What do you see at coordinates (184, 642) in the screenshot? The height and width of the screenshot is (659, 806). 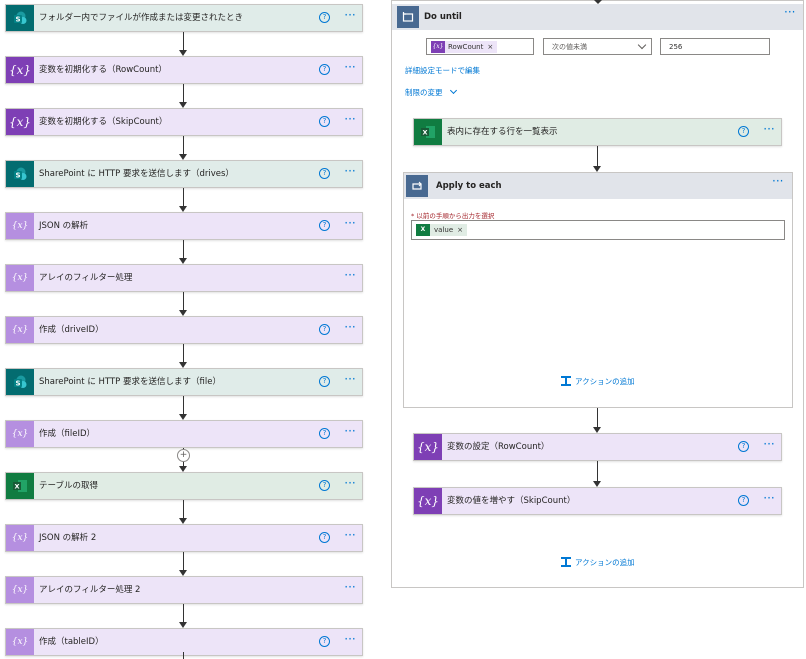 I see `action-card: {x} 作成（tableID）? ···` at bounding box center [184, 642].